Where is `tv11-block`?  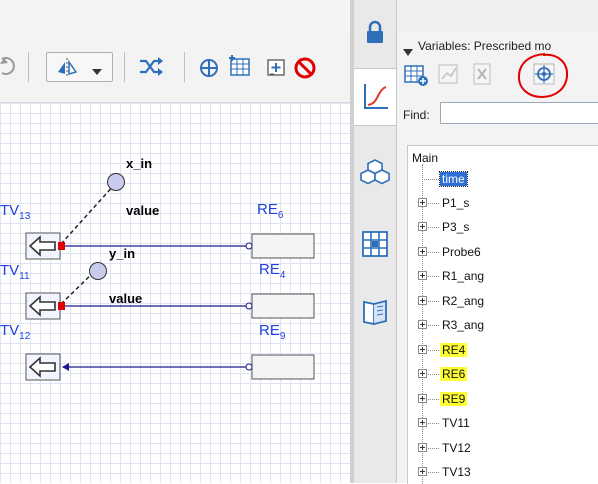
tv11-block is located at coordinates (43, 306).